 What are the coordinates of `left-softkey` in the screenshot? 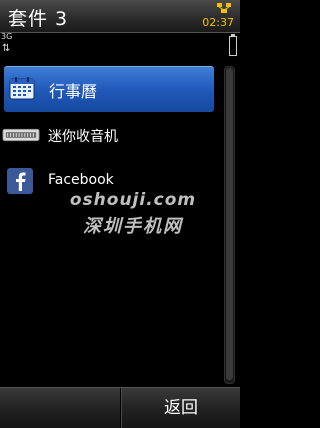 It's located at (59, 408).